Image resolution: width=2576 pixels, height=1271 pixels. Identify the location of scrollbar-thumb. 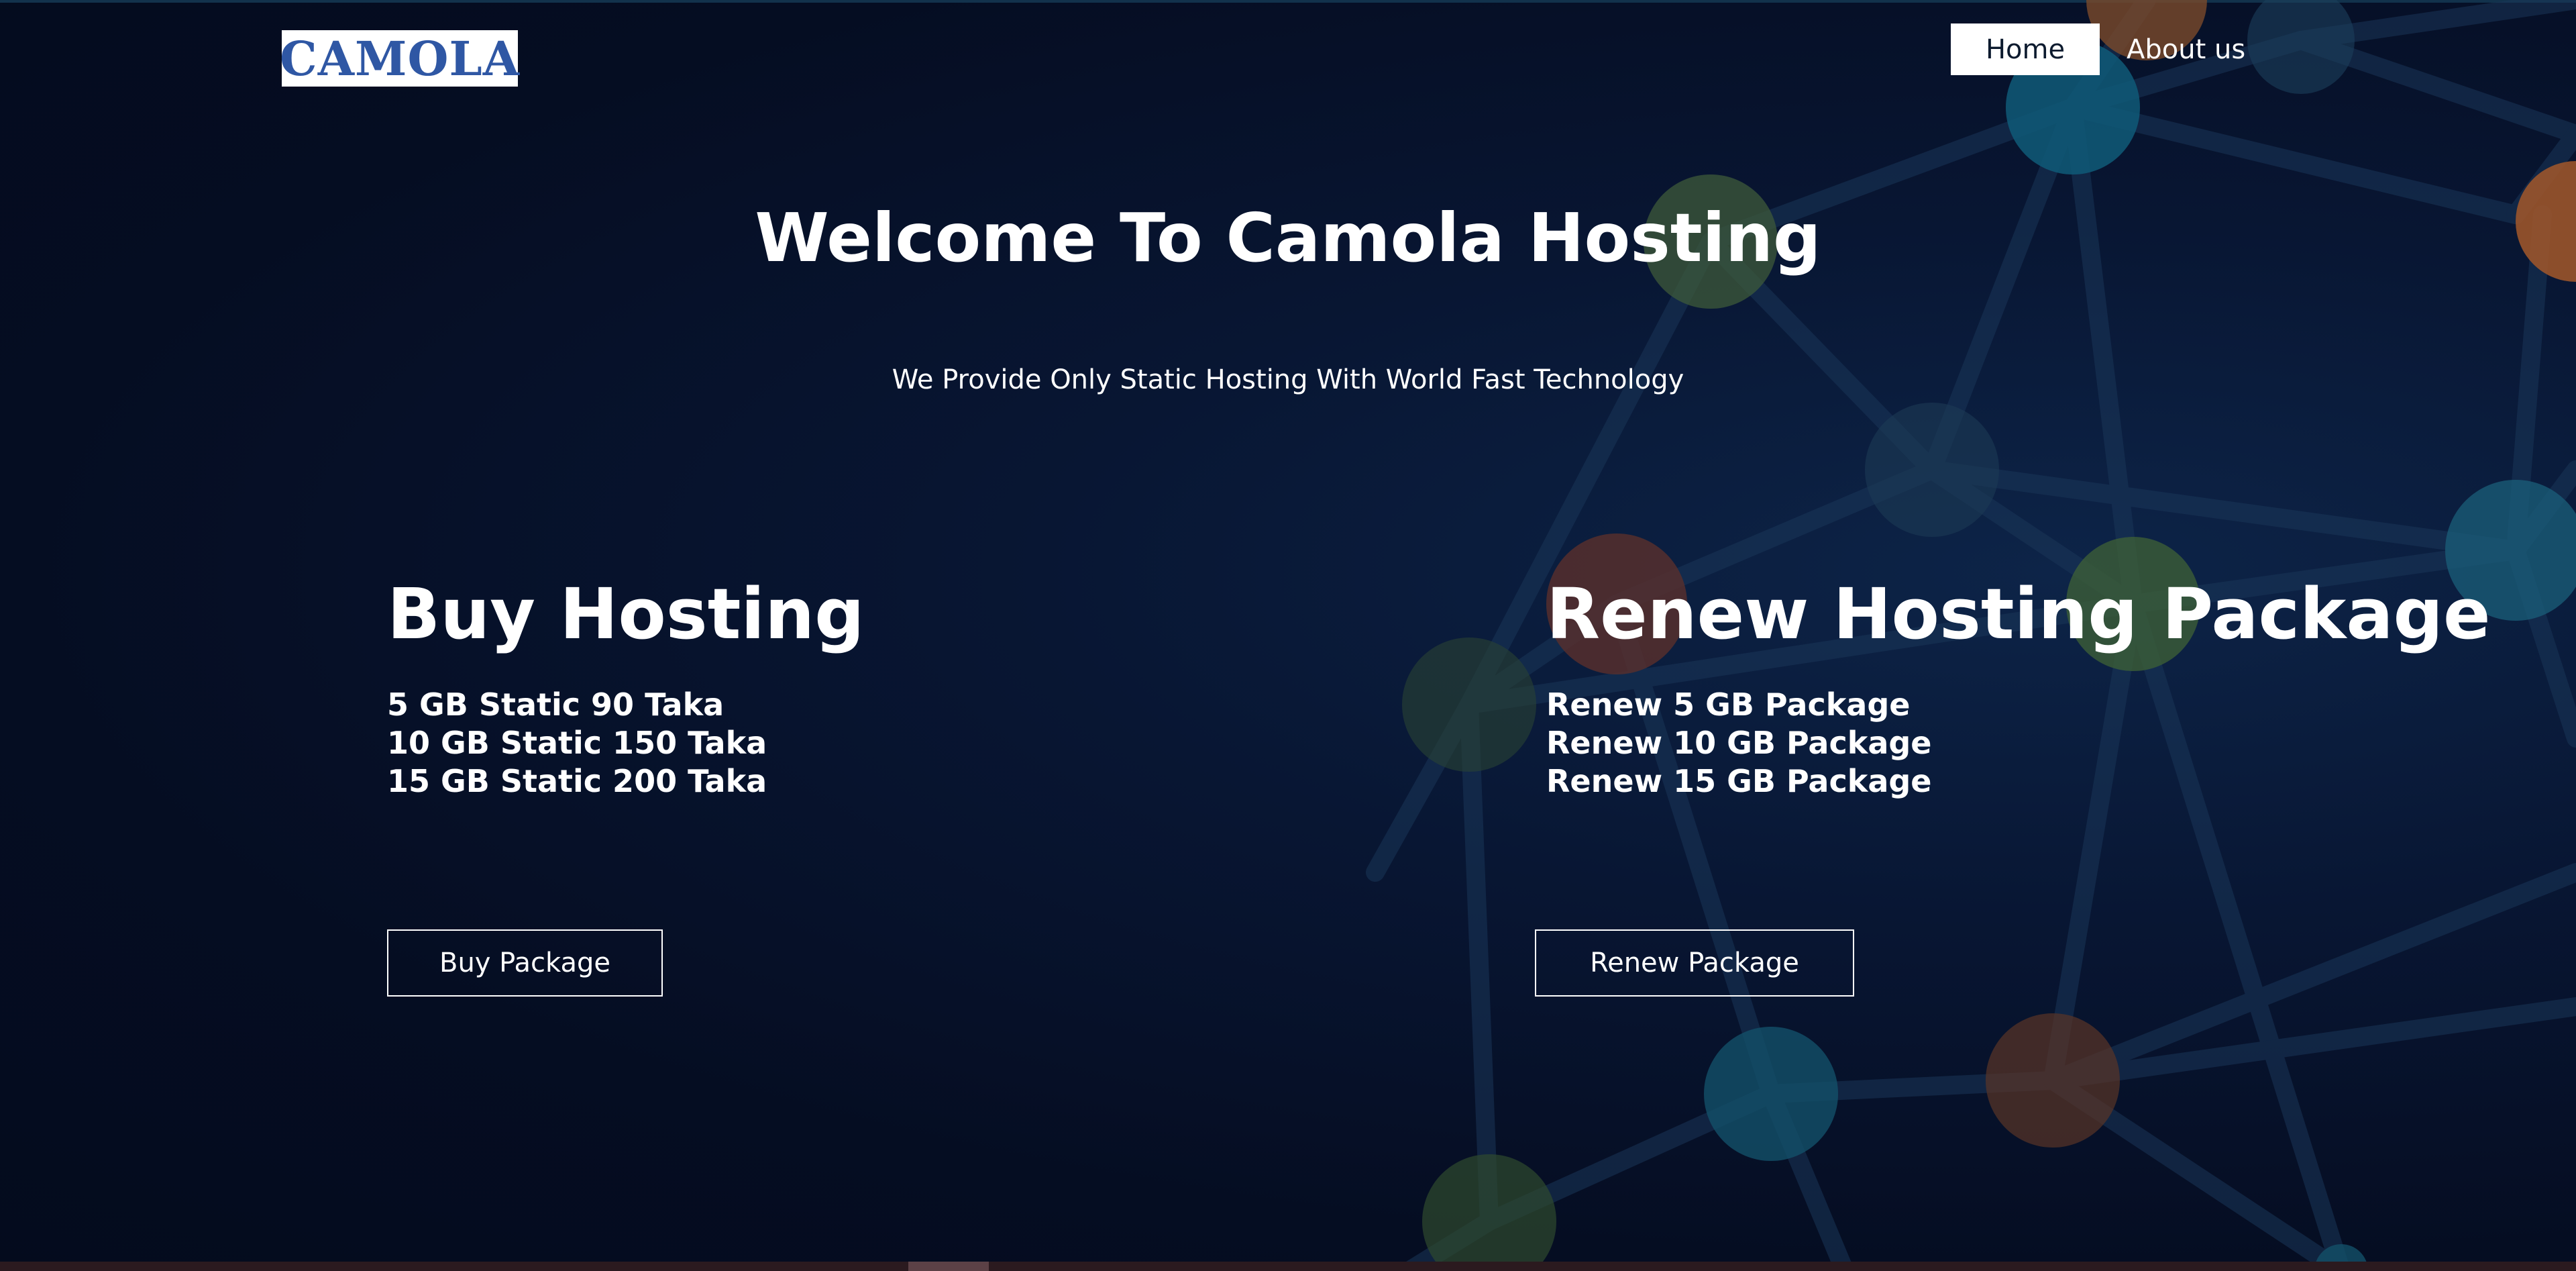
(948, 1266).